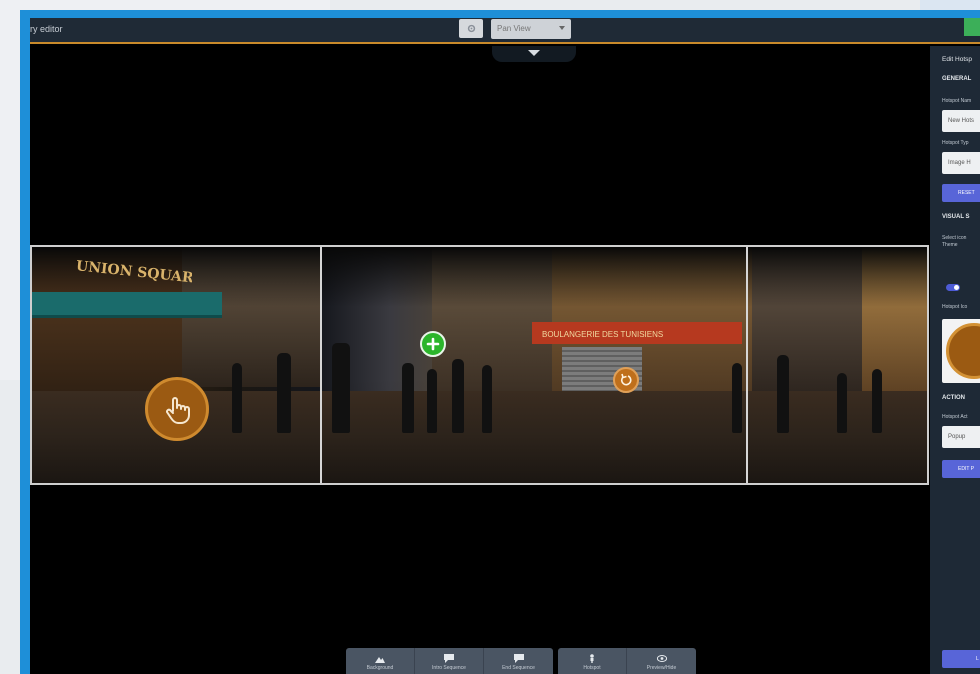  Describe the element at coordinates (661, 668) in the screenshot. I see `preview-hide-label: Preview/Hide` at that location.